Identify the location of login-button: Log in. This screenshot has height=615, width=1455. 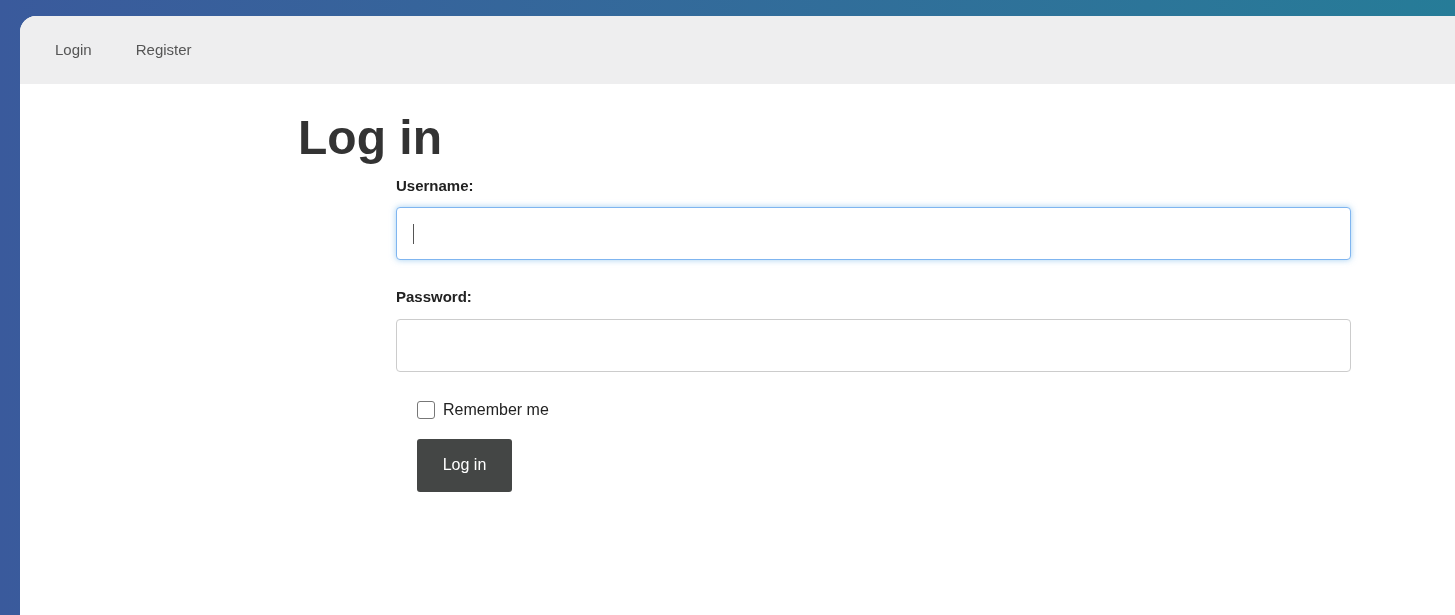
(464, 465).